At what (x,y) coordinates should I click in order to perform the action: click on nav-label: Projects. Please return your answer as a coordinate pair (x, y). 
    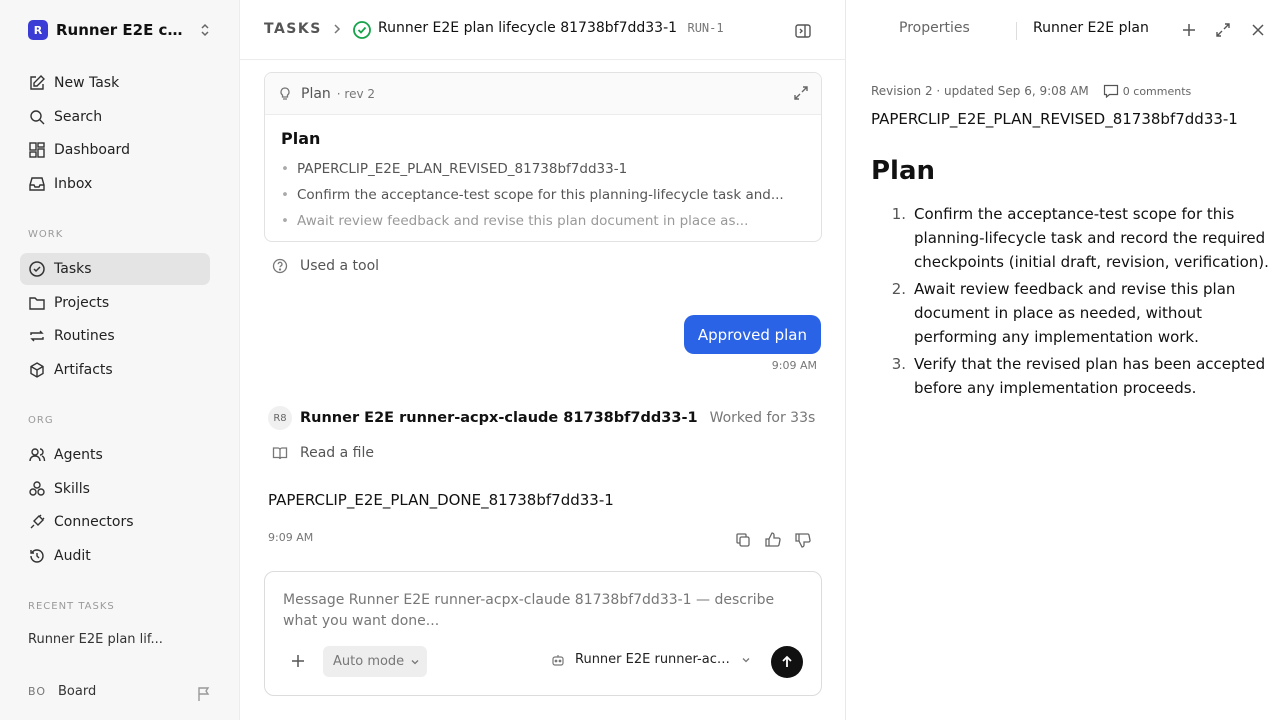
    Looking at the image, I should click on (82, 303).